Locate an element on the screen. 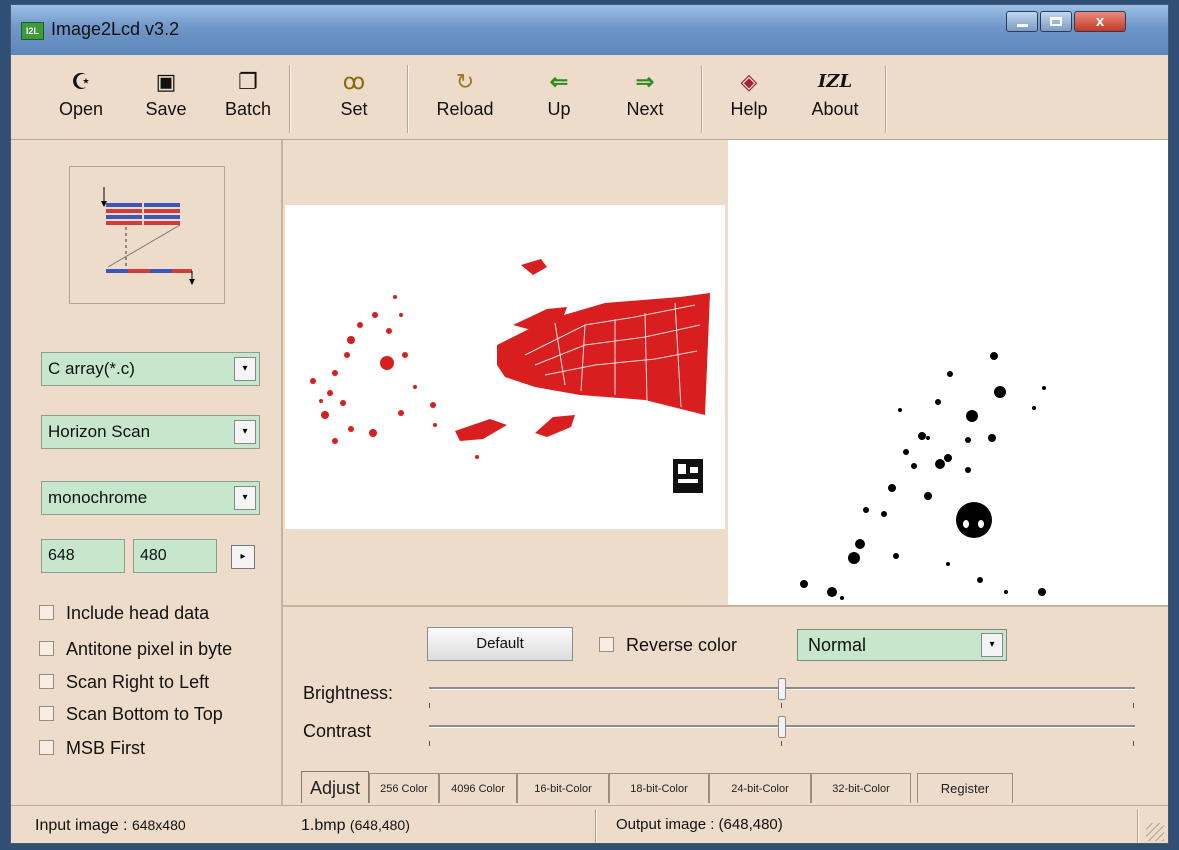 The width and height of the screenshot is (1179, 850). help-button: ◈ Help is located at coordinates (749, 100).